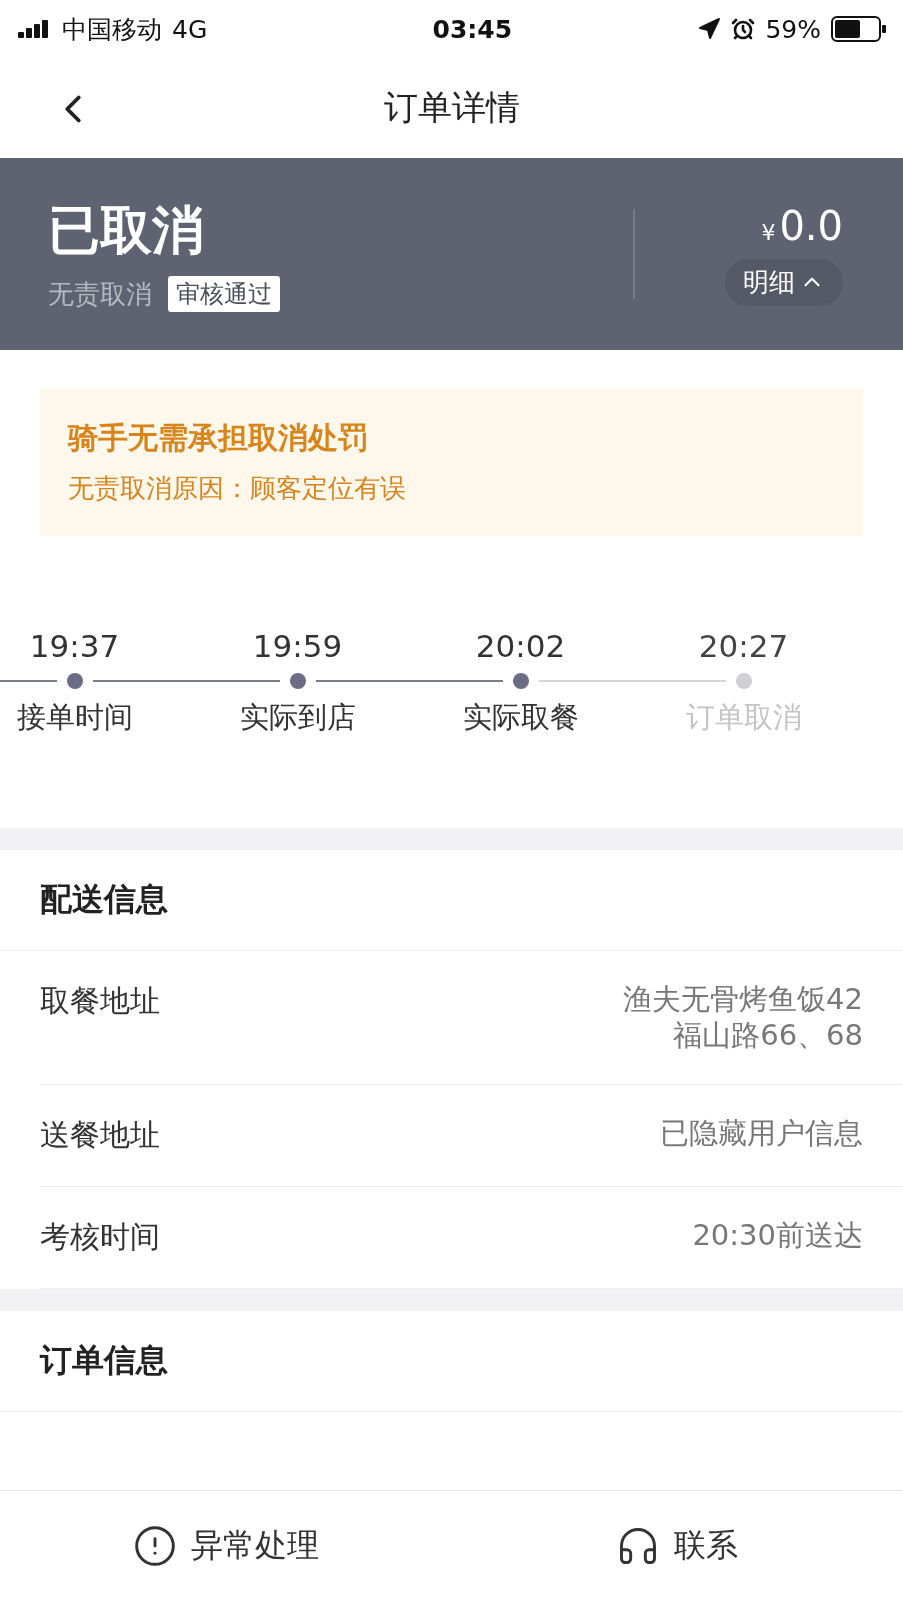  Describe the element at coordinates (777, 1234) in the screenshot. I see `field-value: 20:30前送达` at that location.